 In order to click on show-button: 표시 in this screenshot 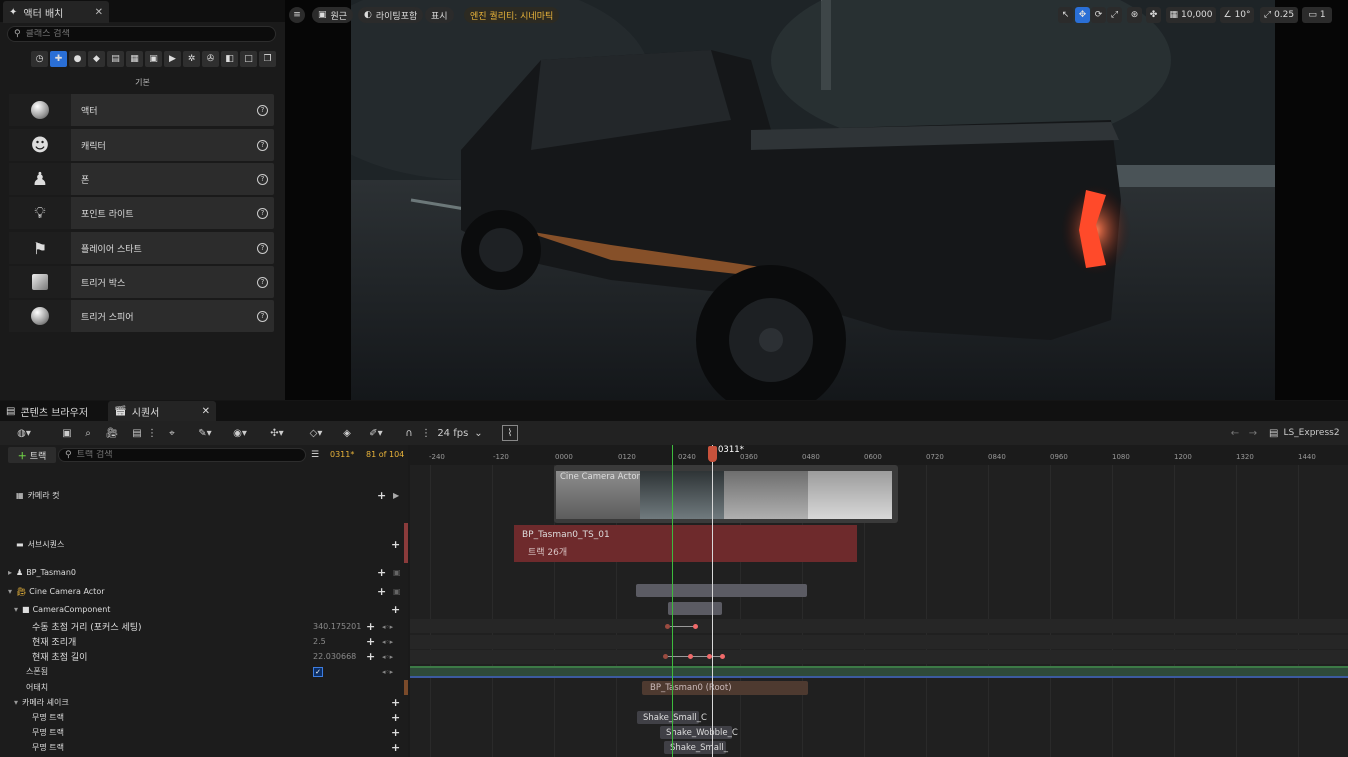, I will do `click(439, 15)`.